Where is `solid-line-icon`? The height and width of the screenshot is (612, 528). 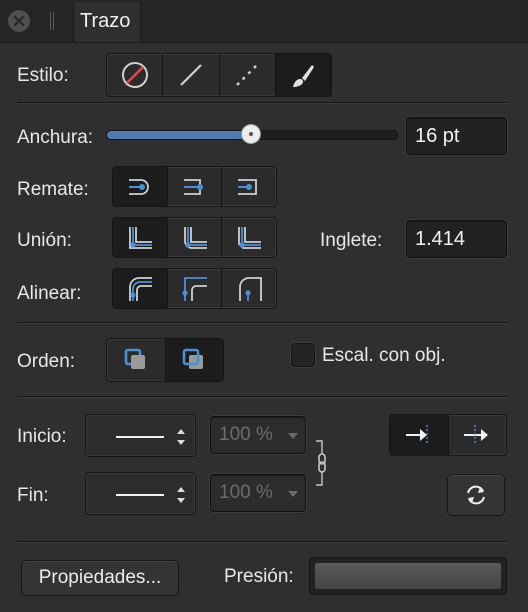 solid-line-icon is located at coordinates (191, 75).